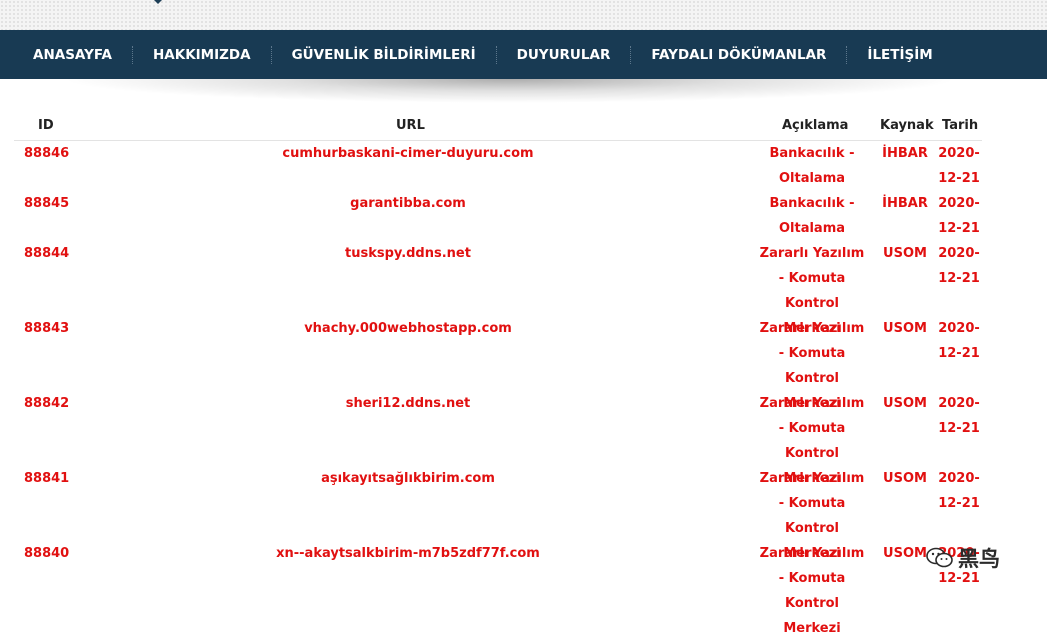 The height and width of the screenshot is (641, 1047). I want to click on row-url-cell: garantibba.com, so click(408, 203).